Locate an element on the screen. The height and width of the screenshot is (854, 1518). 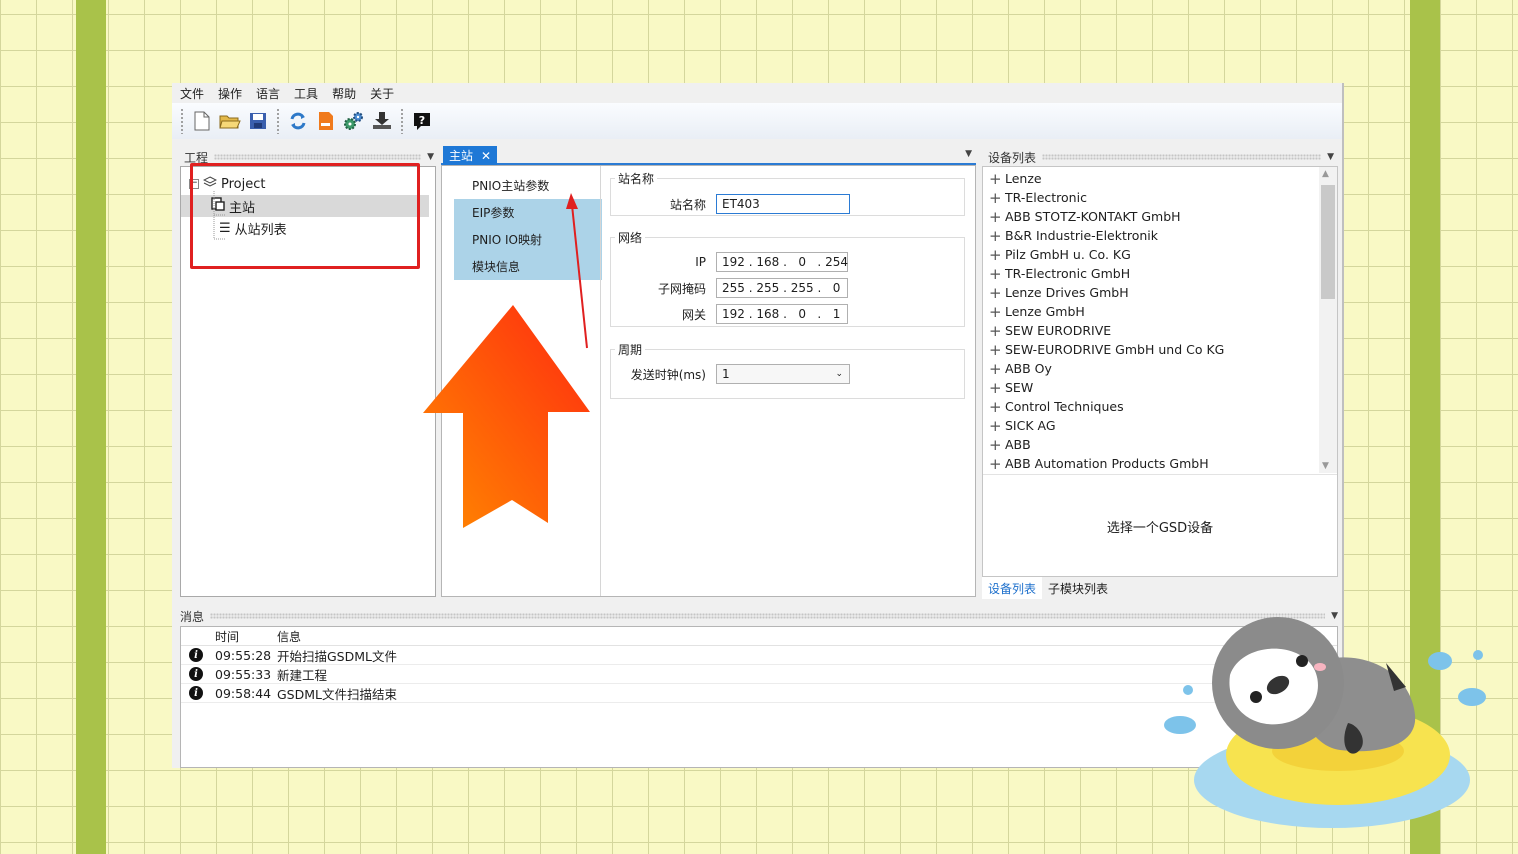
penguin-sticker is located at coordinates (1325, 722).